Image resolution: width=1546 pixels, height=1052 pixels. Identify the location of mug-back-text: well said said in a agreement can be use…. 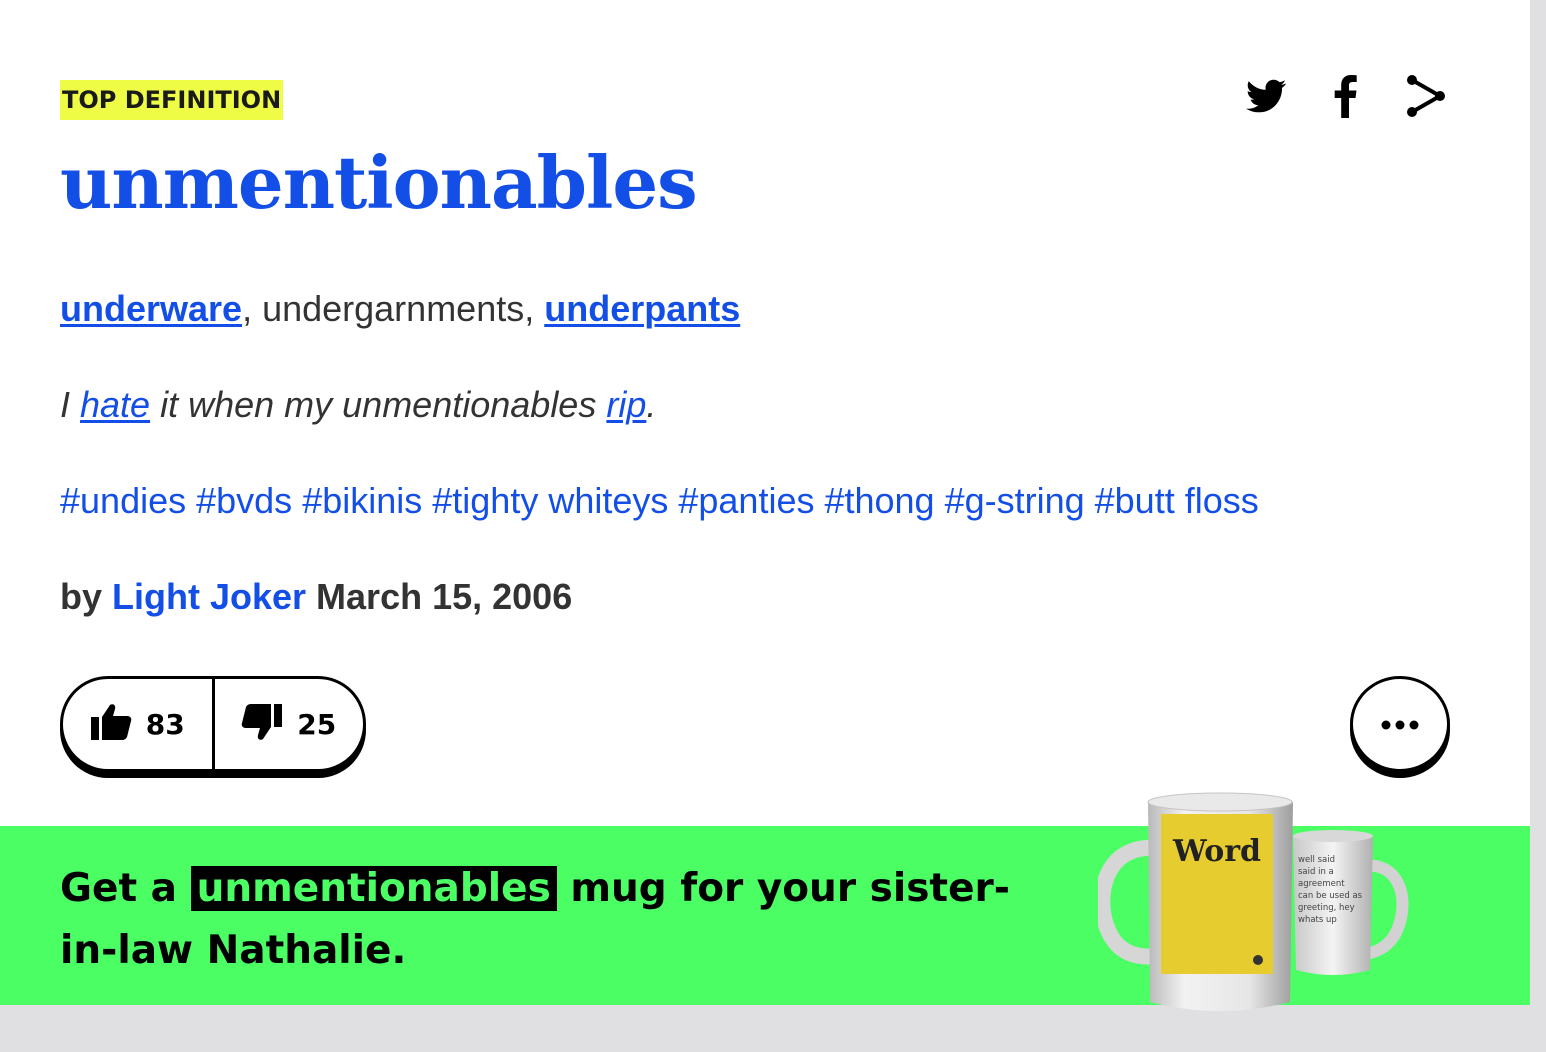
(1333, 890).